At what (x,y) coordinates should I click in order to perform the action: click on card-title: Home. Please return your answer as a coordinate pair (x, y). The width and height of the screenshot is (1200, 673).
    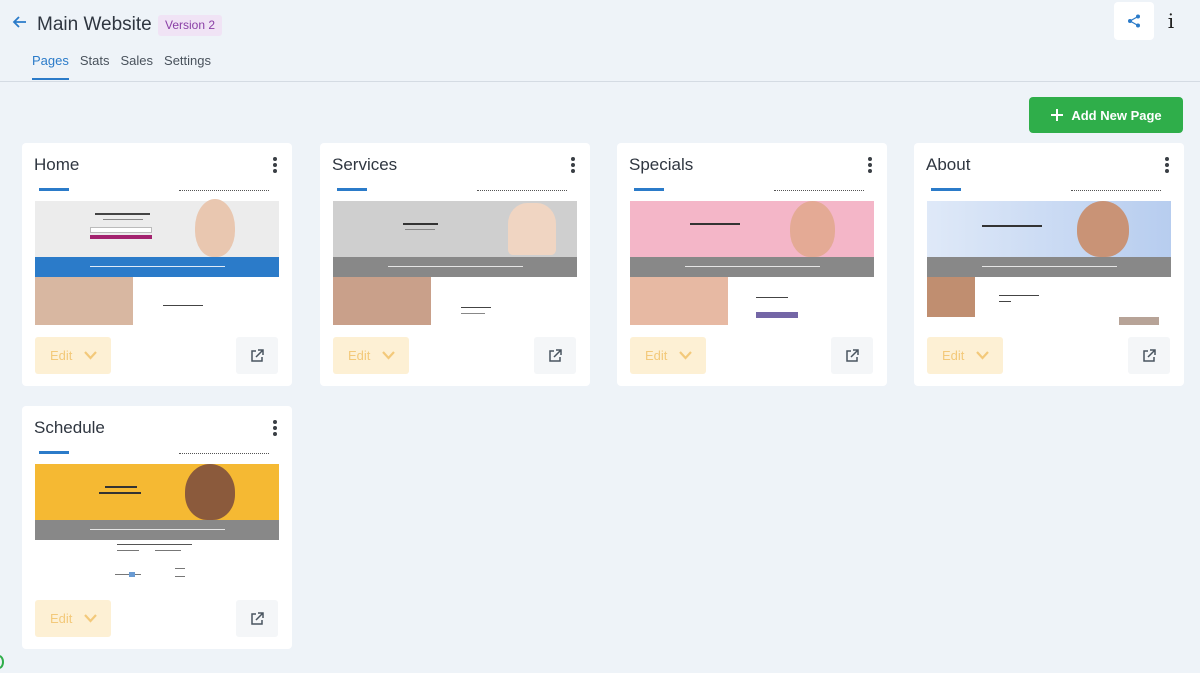
    Looking at the image, I should click on (57, 164).